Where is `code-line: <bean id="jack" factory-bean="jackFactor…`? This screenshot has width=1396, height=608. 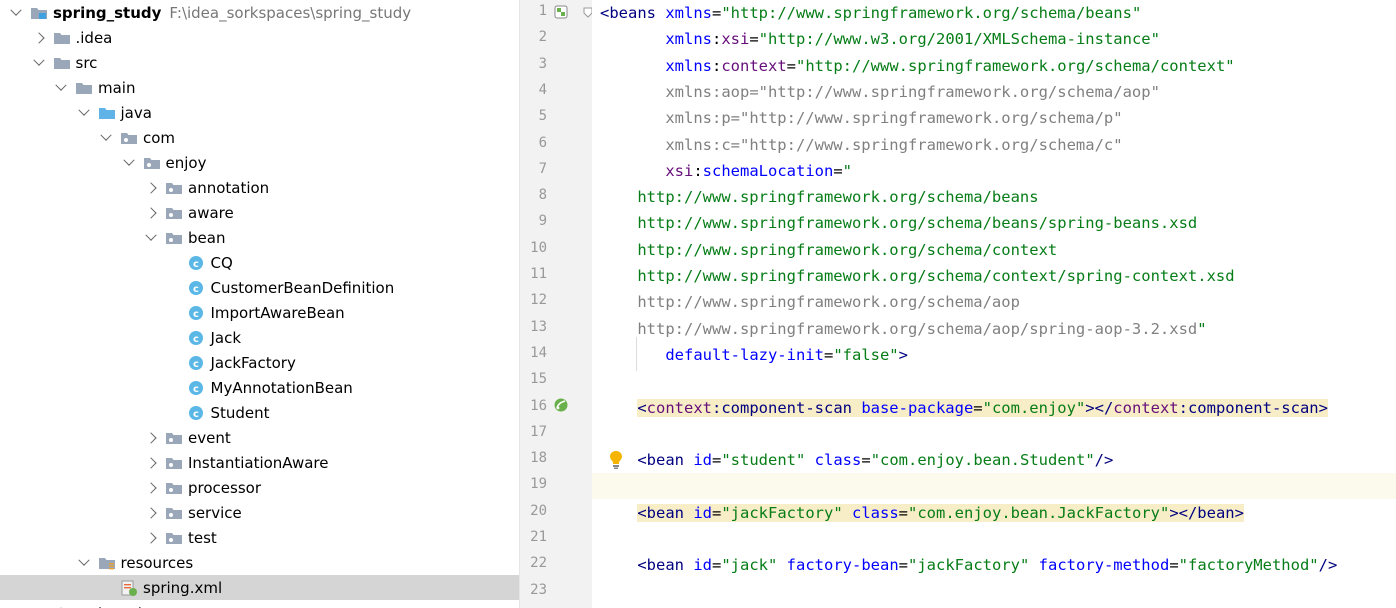 code-line: <bean id="jack" factory-bean="jackFactor… is located at coordinates (994, 565).